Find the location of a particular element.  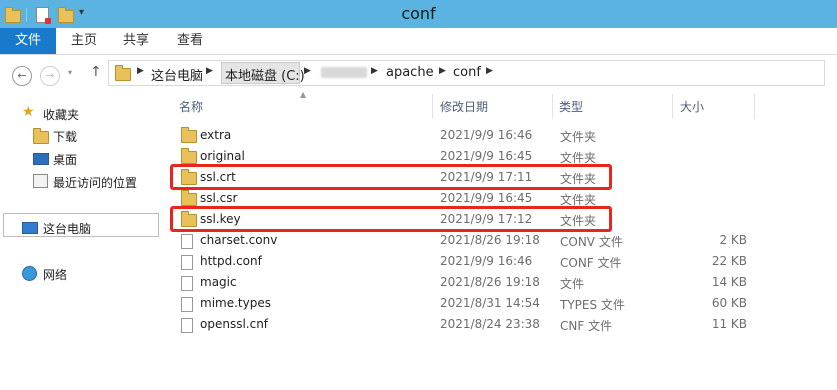

up-button: ↑ is located at coordinates (96, 72).